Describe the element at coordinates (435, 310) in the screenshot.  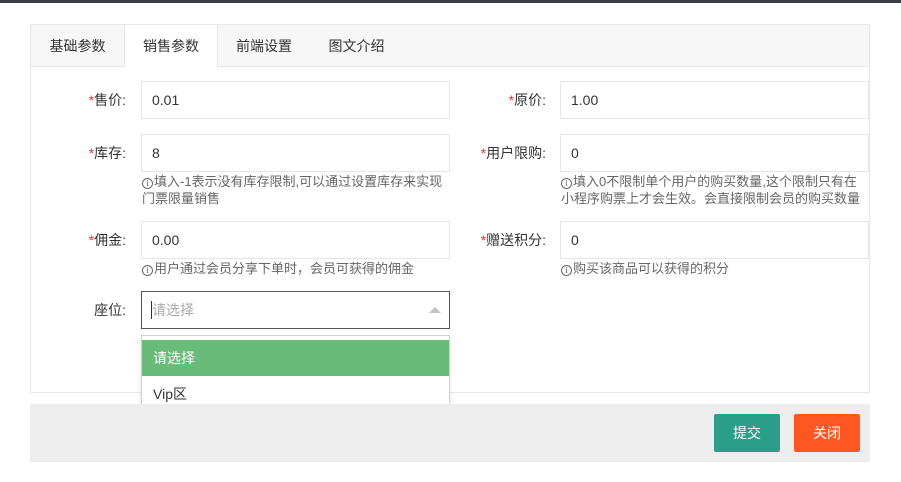
I see `chevron-up-icon` at that location.